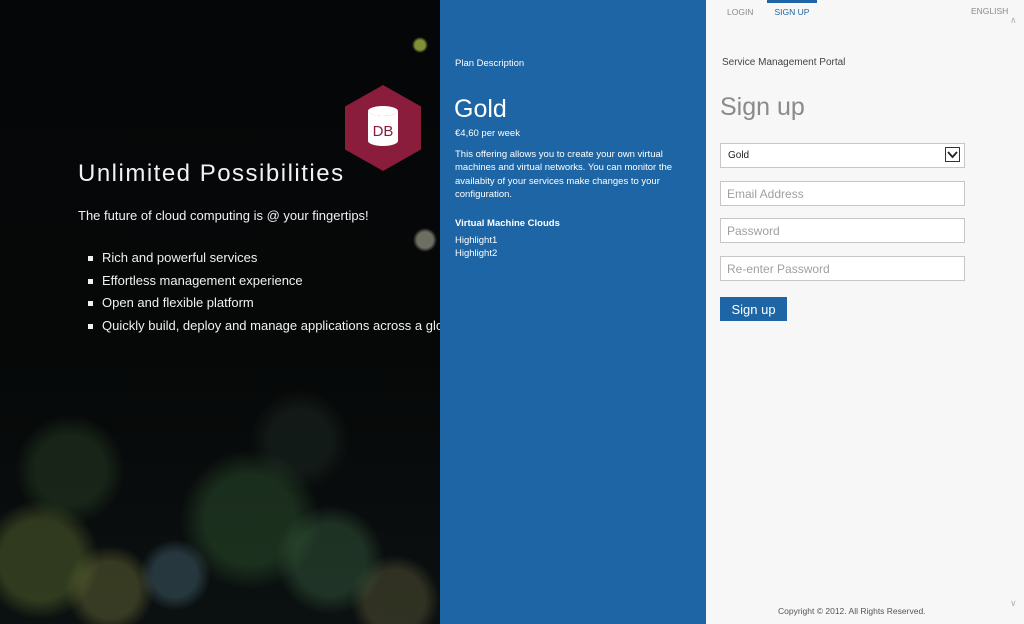 Image resolution: width=1024 pixels, height=624 pixels. I want to click on database-icon-label: DB, so click(383, 131).